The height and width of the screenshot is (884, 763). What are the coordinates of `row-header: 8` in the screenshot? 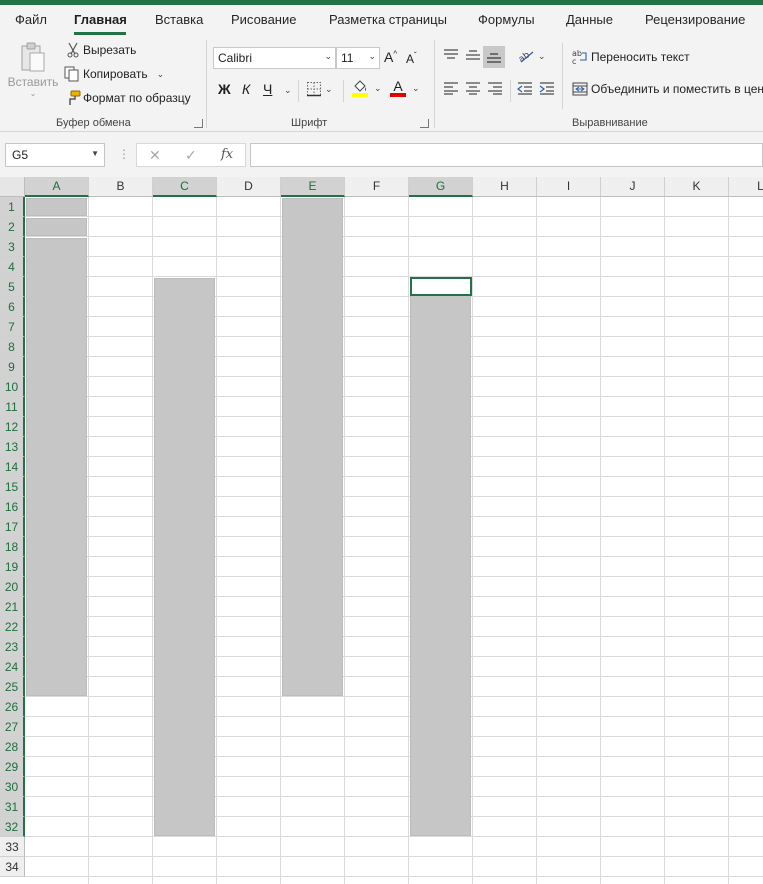 It's located at (12, 347).